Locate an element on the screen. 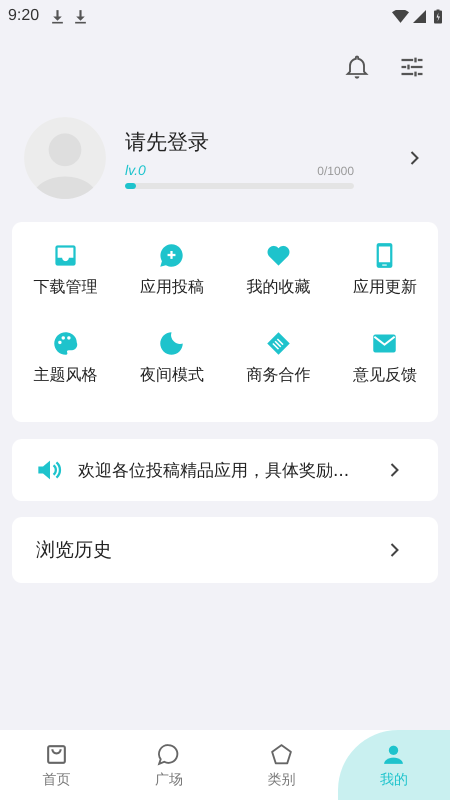 This screenshot has height=800, width=450. nav-tab: 类别 is located at coordinates (281, 765).